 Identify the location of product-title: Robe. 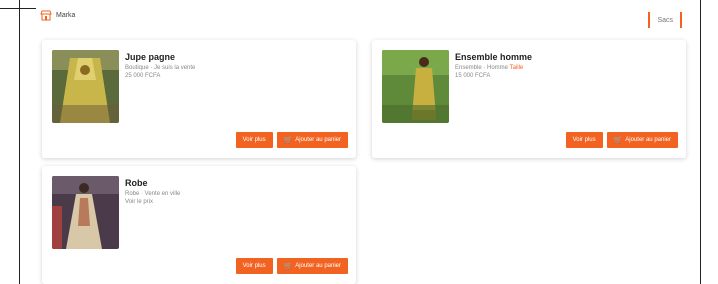
(136, 183).